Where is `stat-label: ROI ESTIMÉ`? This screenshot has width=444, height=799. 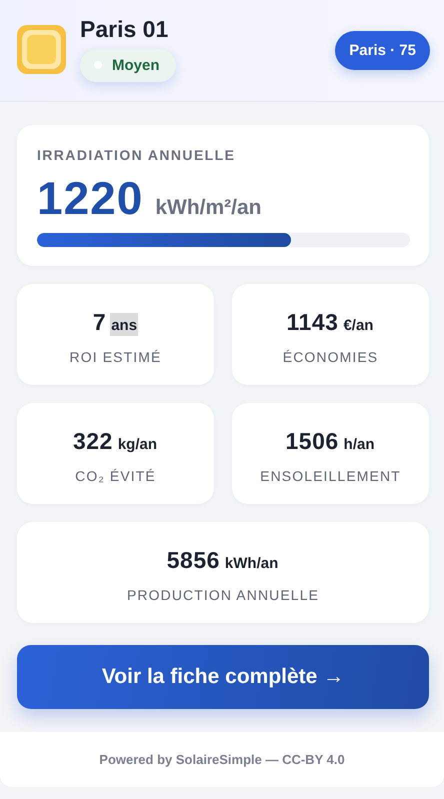
stat-label: ROI ESTIMÉ is located at coordinates (116, 356).